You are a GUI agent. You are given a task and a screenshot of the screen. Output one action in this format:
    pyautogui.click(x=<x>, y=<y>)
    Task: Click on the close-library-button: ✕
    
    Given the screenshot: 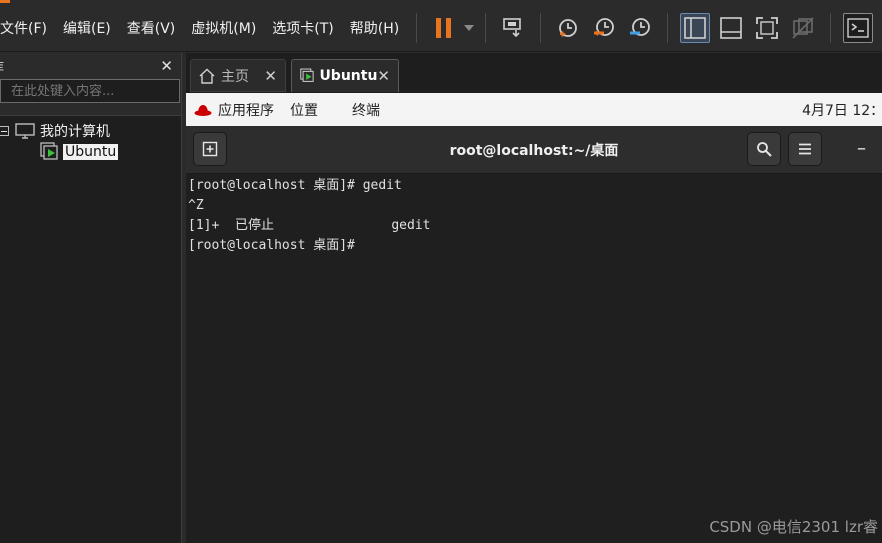 What is the action you would take?
    pyautogui.click(x=166, y=66)
    